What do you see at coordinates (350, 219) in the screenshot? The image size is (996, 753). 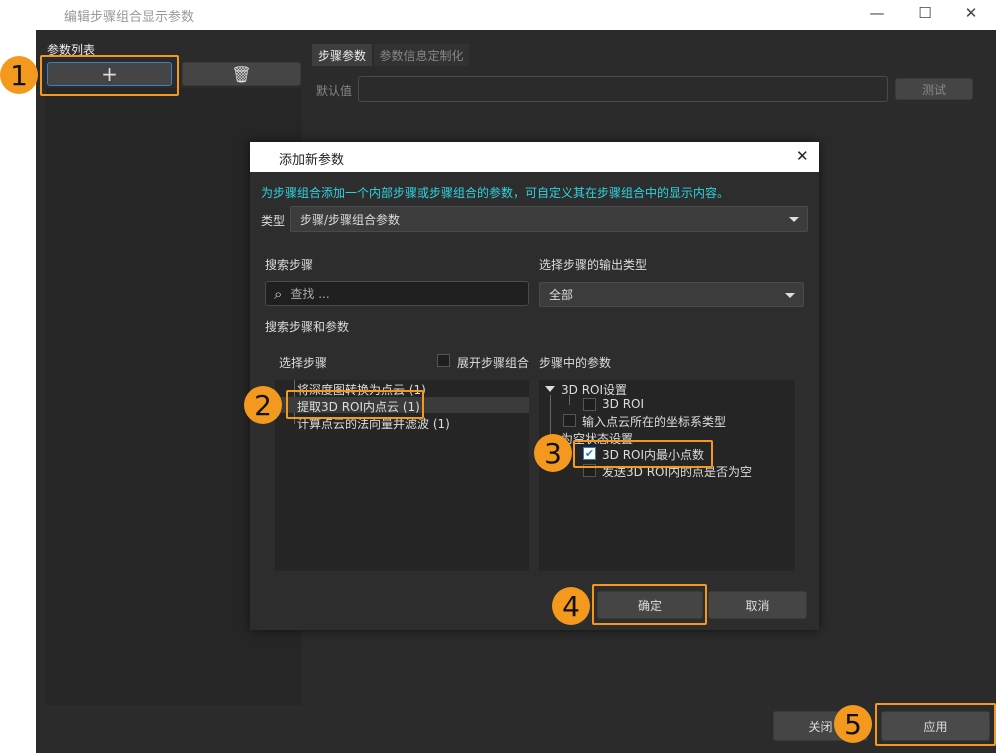 I see `type-value: 步骤/步骤组合参数` at bounding box center [350, 219].